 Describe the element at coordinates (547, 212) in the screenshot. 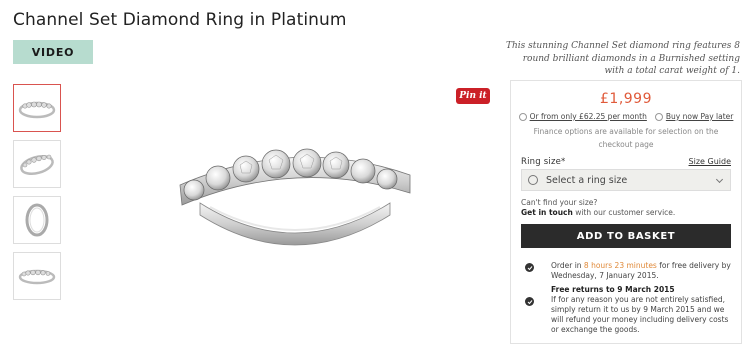

I see `get-in-touch-link: Get in touch` at that location.